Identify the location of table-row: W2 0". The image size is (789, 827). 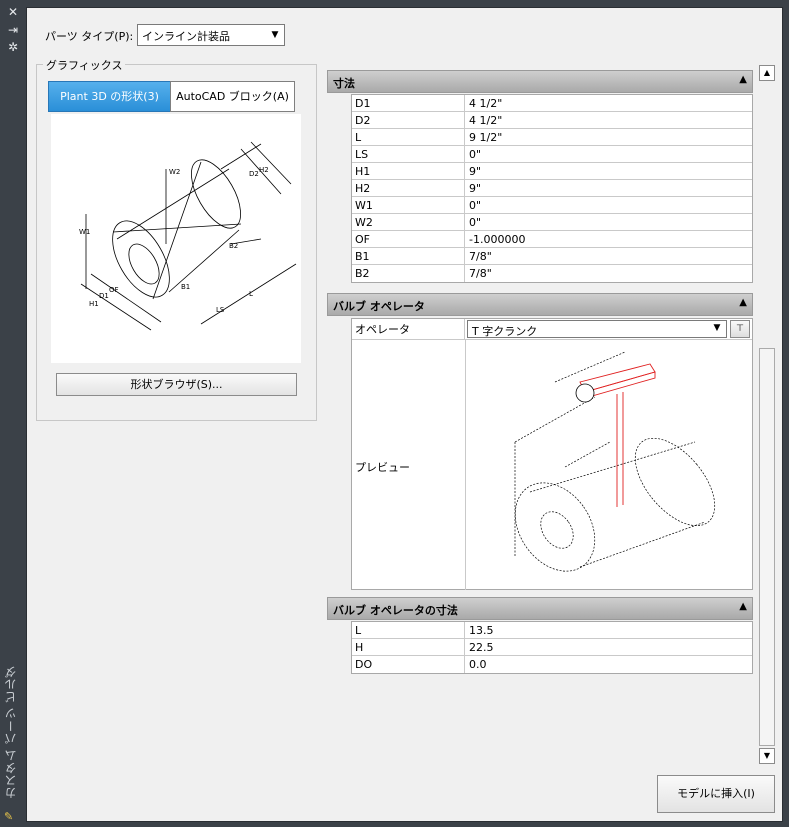
(552, 222).